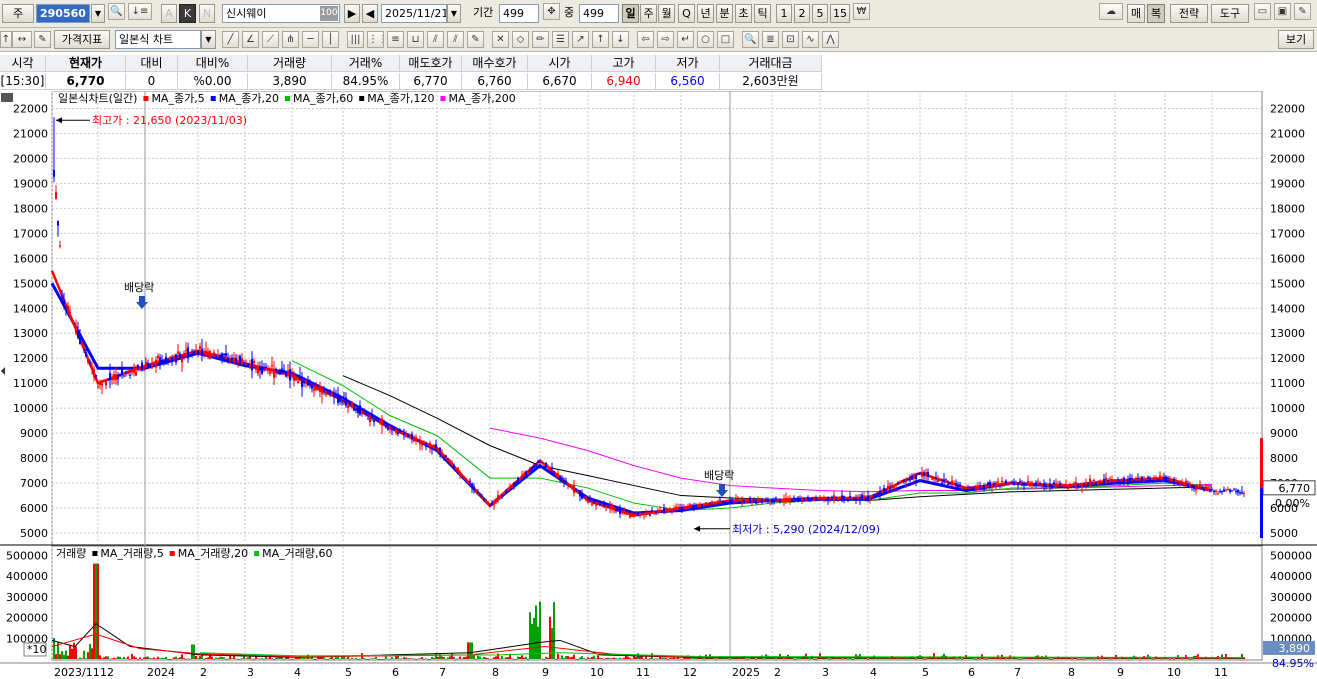  What do you see at coordinates (666, 13) in the screenshot?
I see `period-month-button: 월` at bounding box center [666, 13].